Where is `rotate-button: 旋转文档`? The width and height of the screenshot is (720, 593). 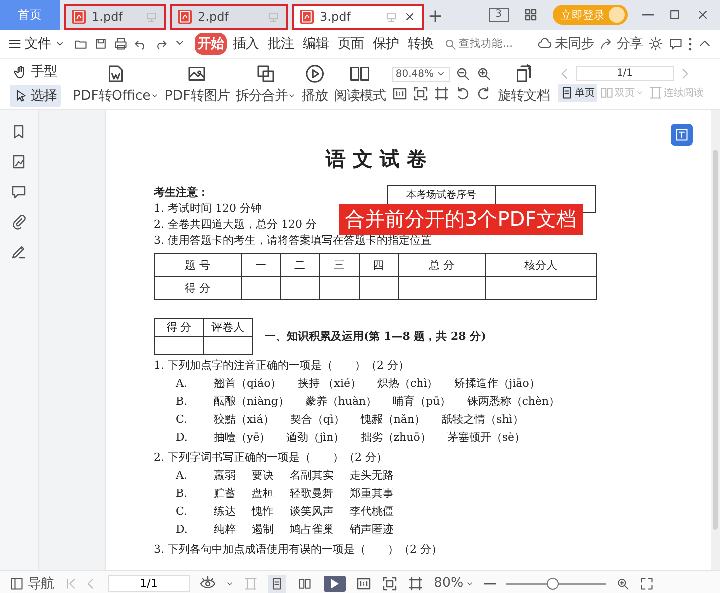
rotate-button: 旋转文档 is located at coordinates (524, 84).